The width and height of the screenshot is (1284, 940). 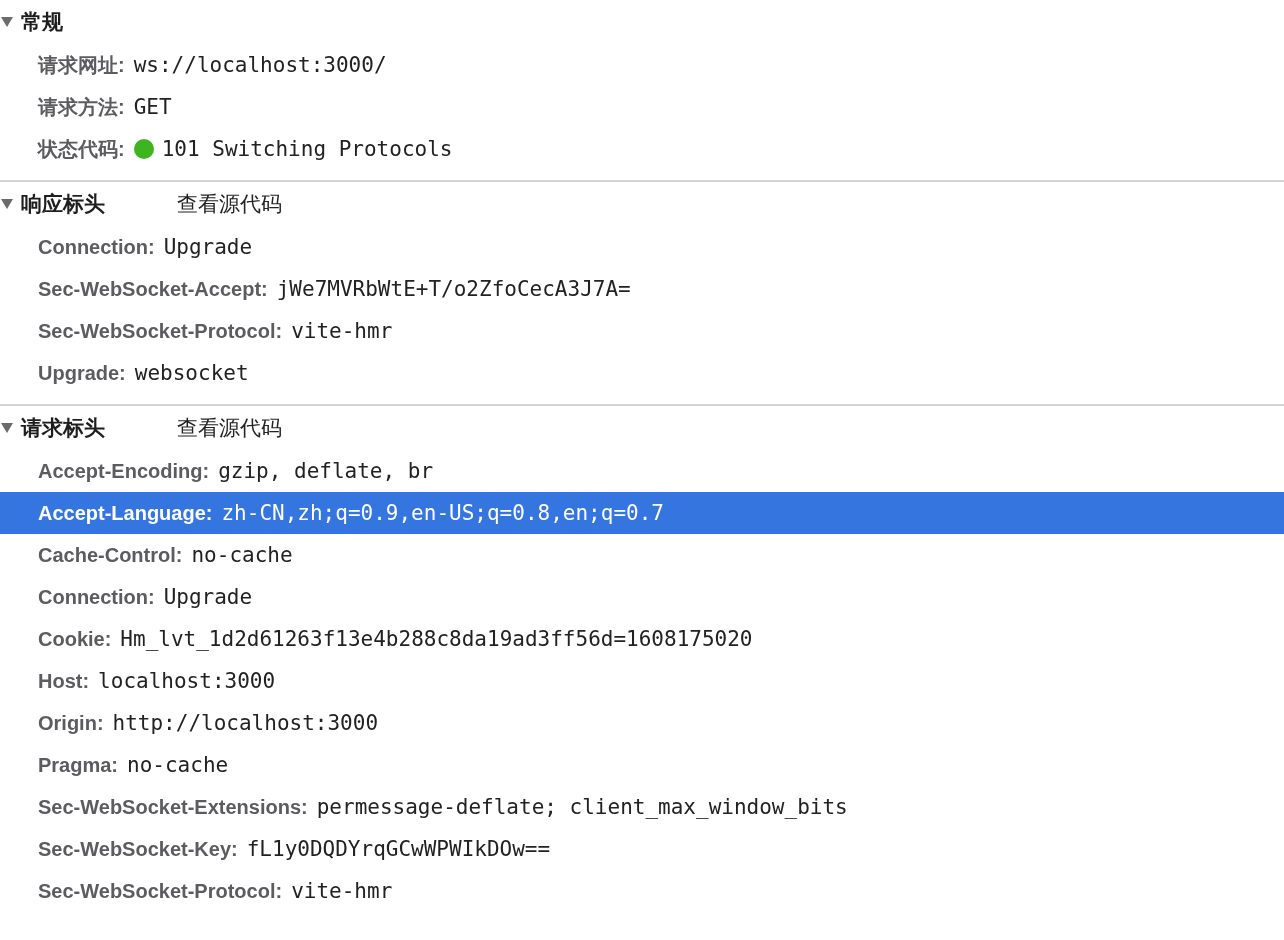 I want to click on header-name: Host:, so click(x=64, y=681).